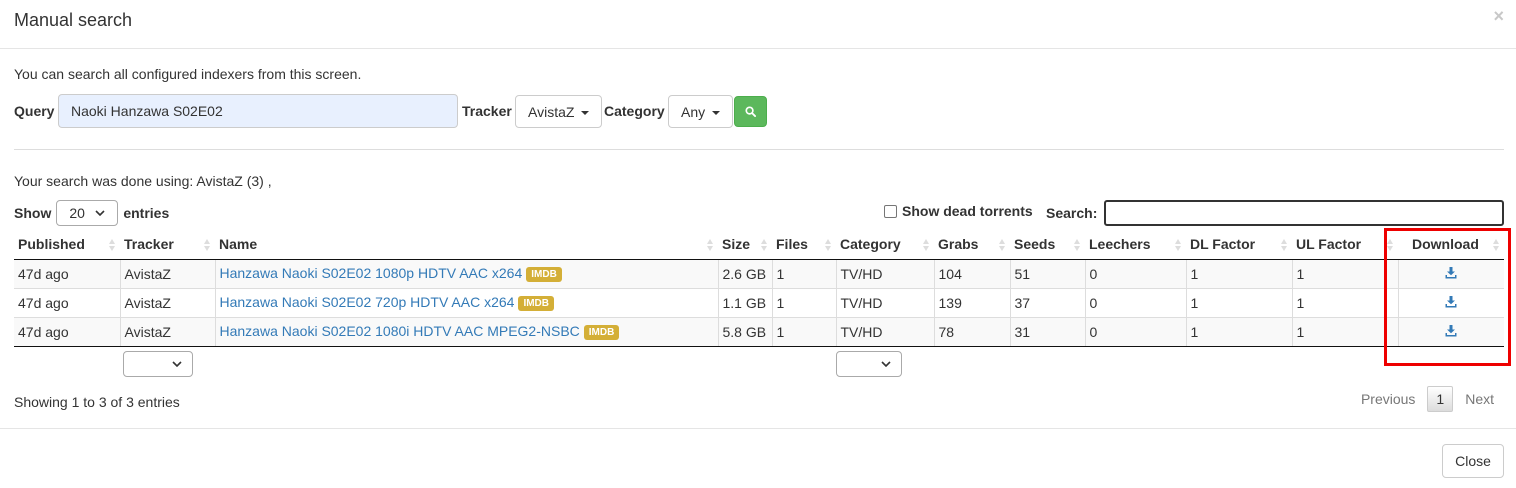 The width and height of the screenshot is (1516, 488). What do you see at coordinates (972, 245) in the screenshot?
I see `col-grabs: Grabs` at bounding box center [972, 245].